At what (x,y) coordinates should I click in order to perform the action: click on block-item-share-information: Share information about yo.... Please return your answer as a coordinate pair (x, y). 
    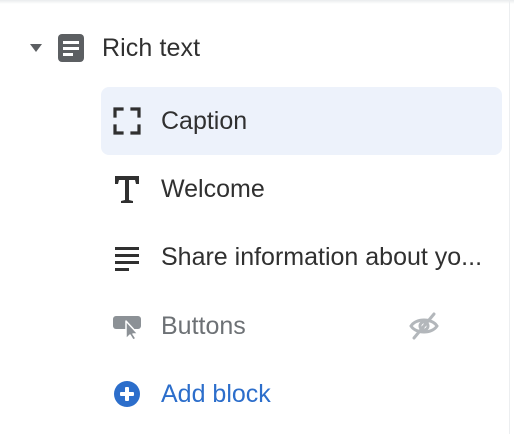
    Looking at the image, I should click on (301, 257).